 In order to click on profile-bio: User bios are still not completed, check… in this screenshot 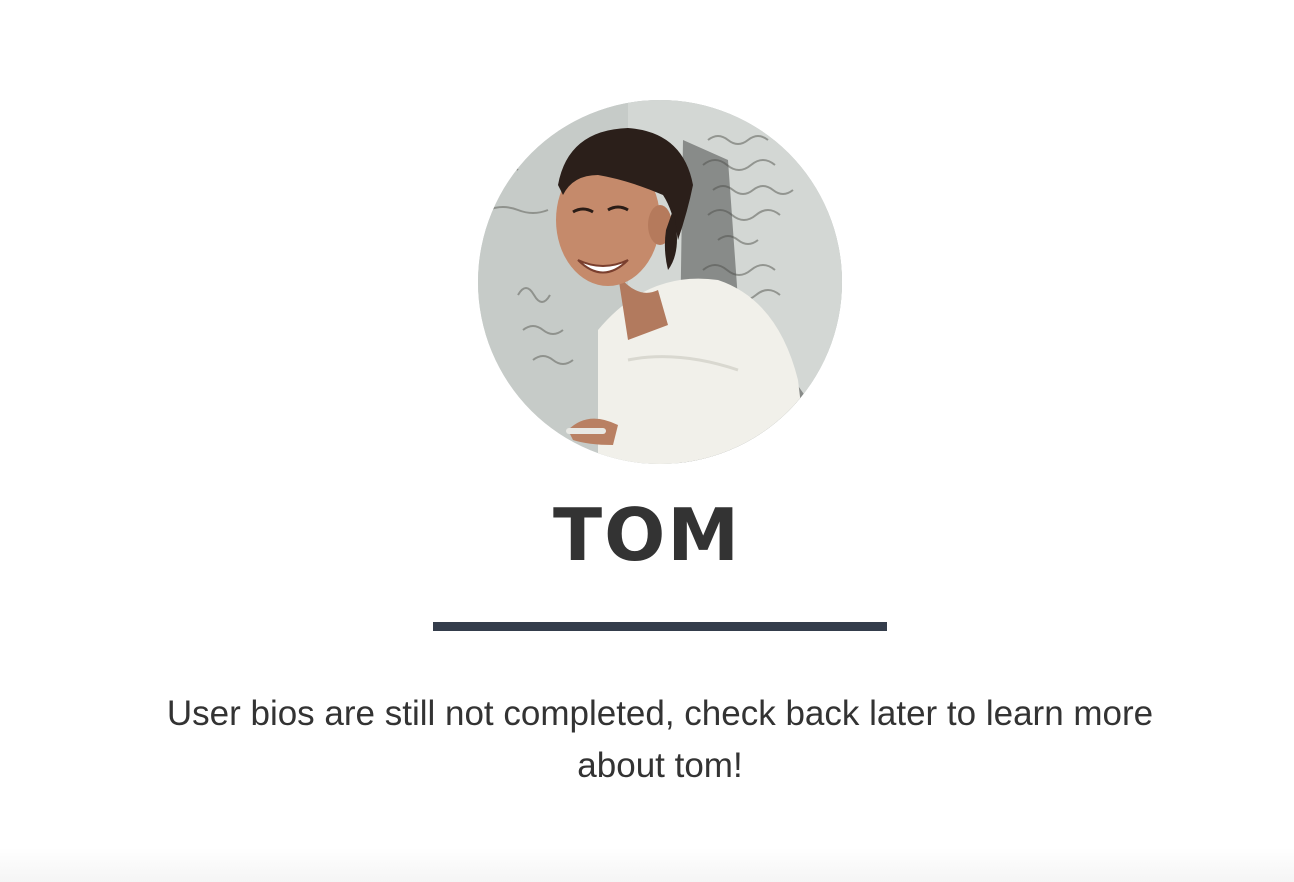, I will do `click(660, 739)`.